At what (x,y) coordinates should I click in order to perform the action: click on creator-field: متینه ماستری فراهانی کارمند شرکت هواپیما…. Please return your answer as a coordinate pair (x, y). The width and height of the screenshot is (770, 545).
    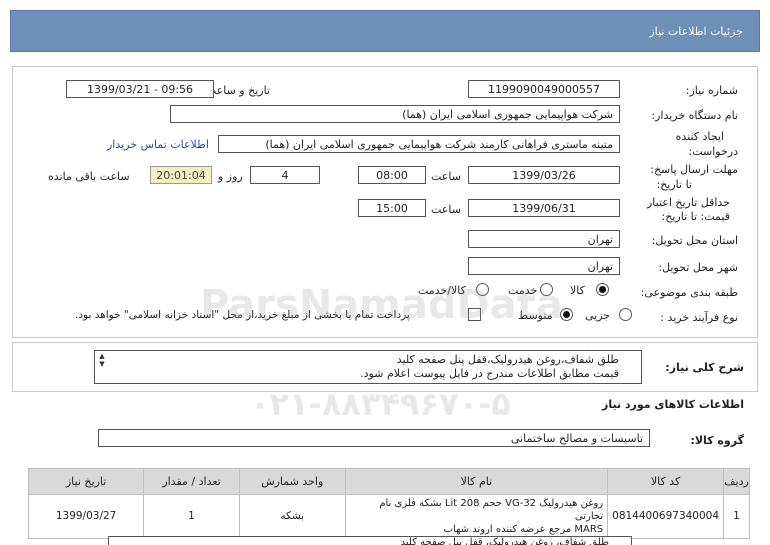
    Looking at the image, I should click on (419, 144).